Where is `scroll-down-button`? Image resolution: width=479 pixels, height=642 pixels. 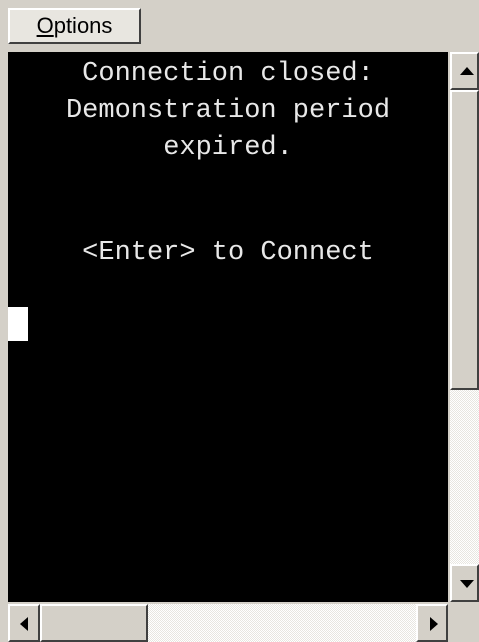 scroll-down-button is located at coordinates (464, 583).